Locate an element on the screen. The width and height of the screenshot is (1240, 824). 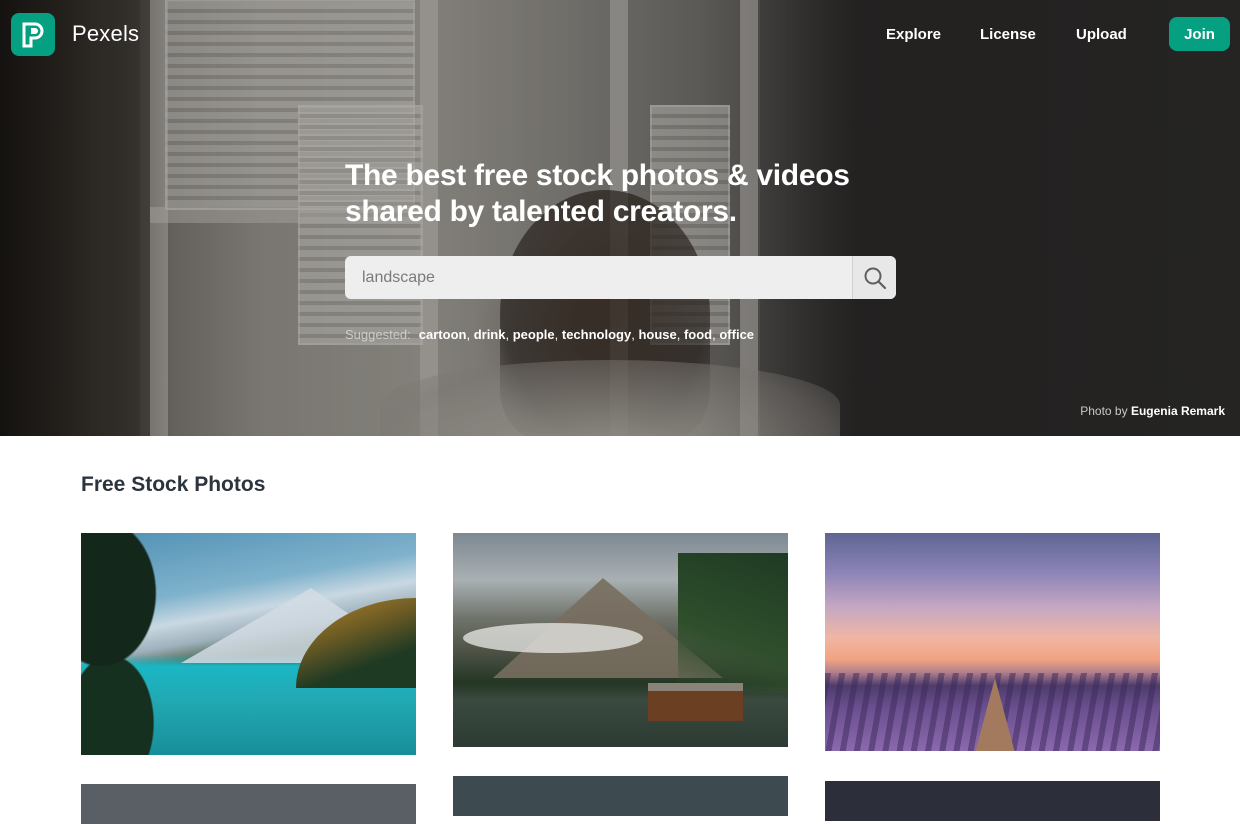
nav-upload: Upload is located at coordinates (1101, 34).